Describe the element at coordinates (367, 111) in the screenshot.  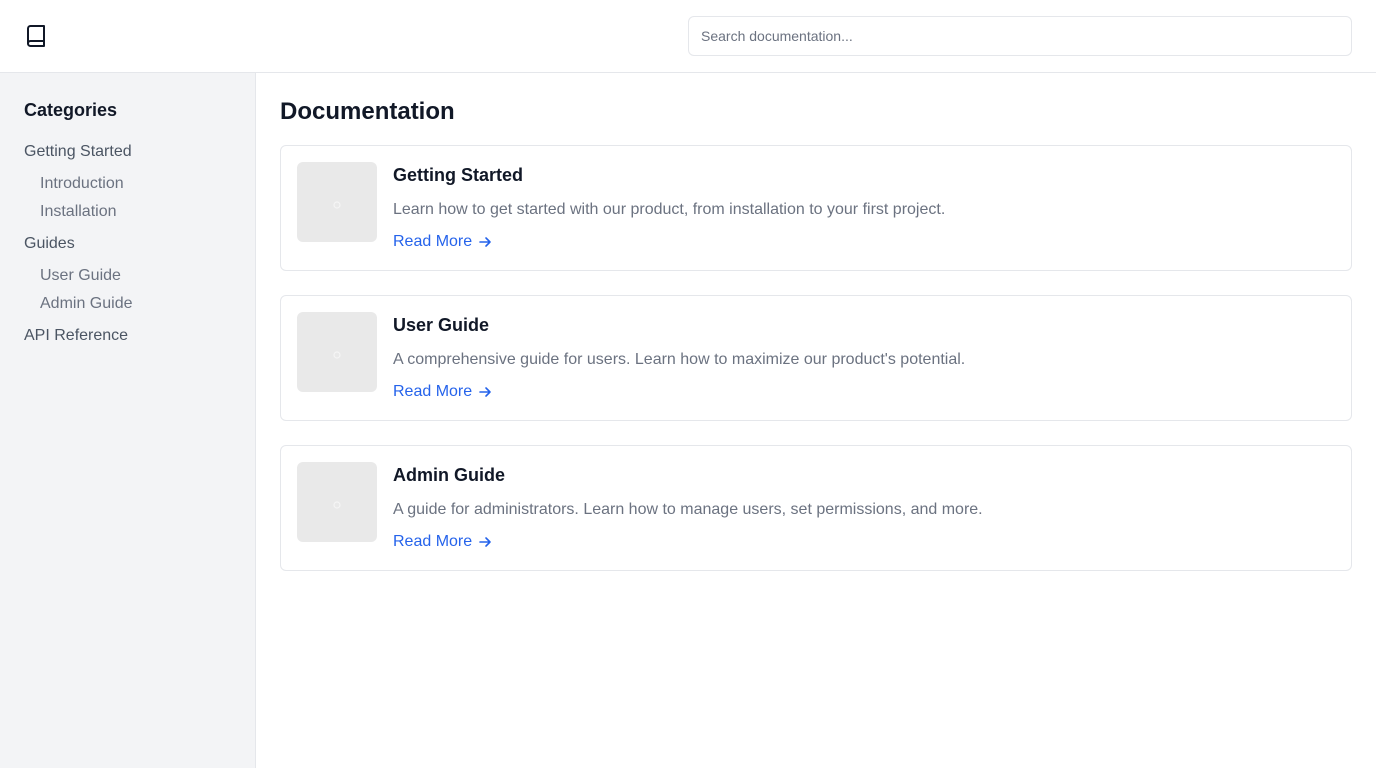
I see `page-title: Documentation` at that location.